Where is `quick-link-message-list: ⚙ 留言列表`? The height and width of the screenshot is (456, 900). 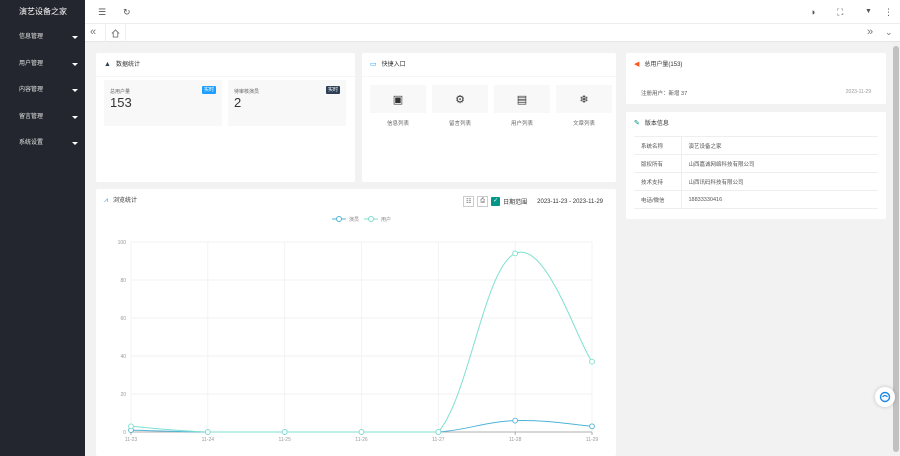
quick-link-message-list: ⚙ 留言列表 is located at coordinates (460, 106).